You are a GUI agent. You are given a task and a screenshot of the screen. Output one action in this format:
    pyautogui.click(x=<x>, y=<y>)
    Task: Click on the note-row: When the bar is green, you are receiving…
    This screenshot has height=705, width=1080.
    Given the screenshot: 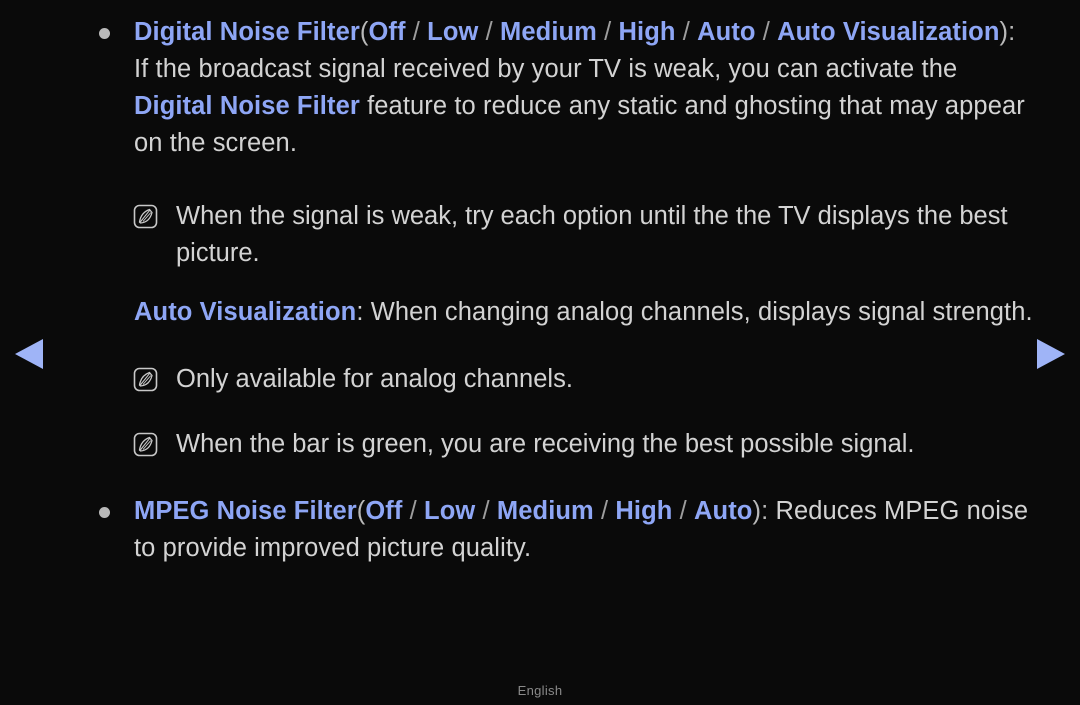 What is the action you would take?
    pyautogui.click(x=540, y=444)
    